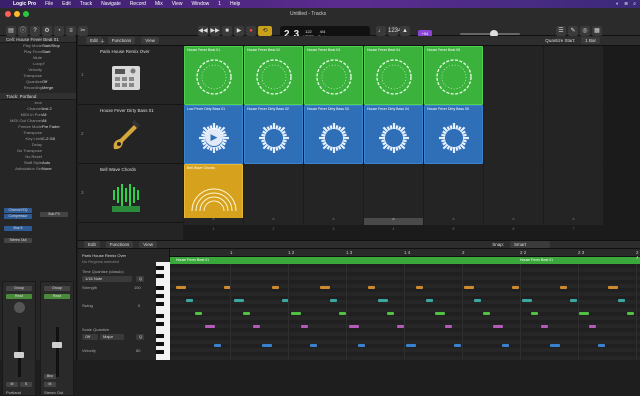 The height and width of the screenshot is (396, 640). What do you see at coordinates (50, 376) in the screenshot?
I see `bounce-button: Bnc` at bounding box center [50, 376].